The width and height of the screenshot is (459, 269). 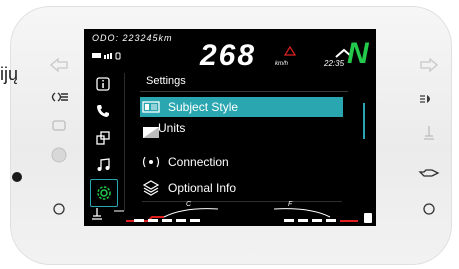 What do you see at coordinates (124, 142) in the screenshot?
I see `sidebar-divider` at bounding box center [124, 142].